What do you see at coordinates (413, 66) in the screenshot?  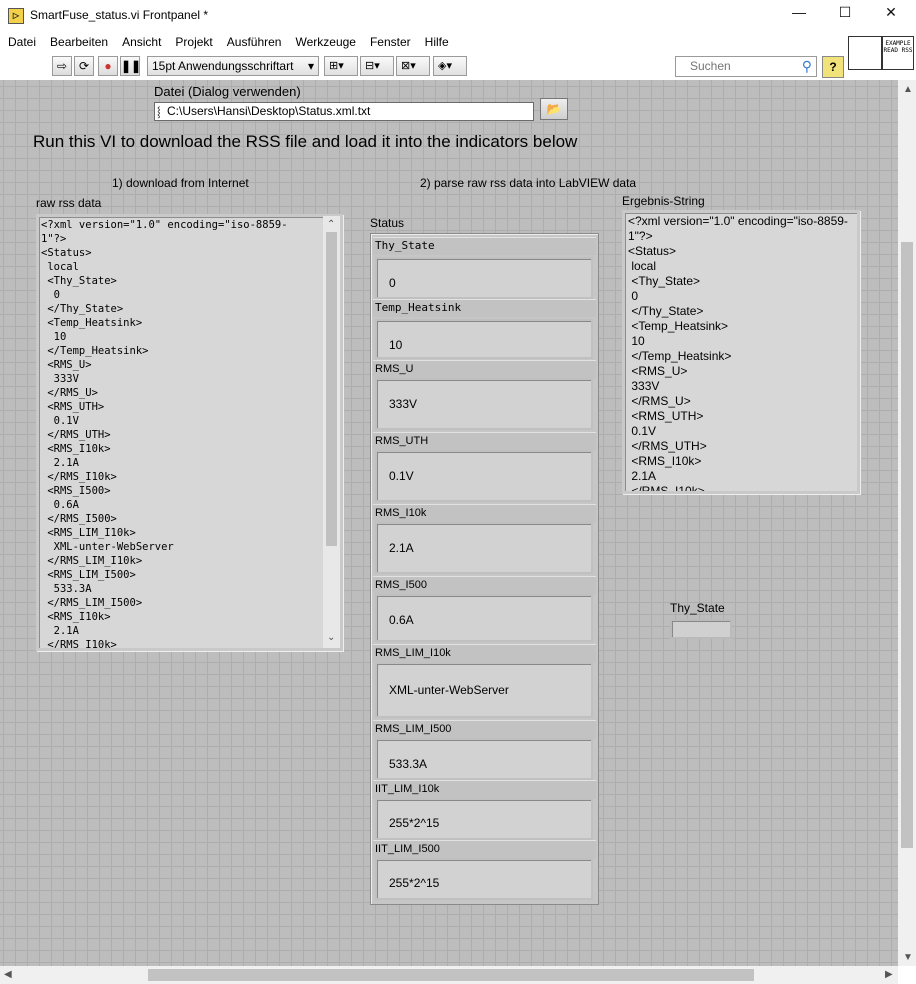 I see `resize-objects-icon: ⊠▾` at bounding box center [413, 66].